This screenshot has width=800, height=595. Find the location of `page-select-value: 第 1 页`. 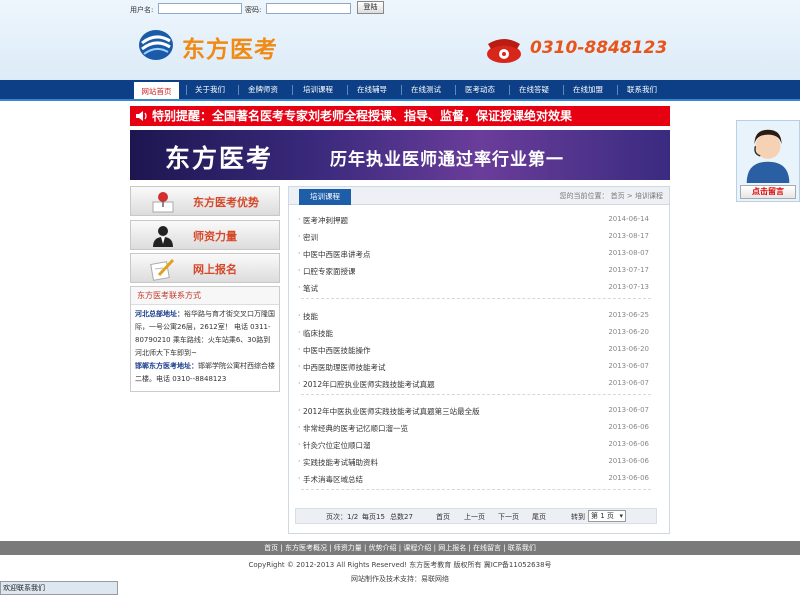

page-select-value: 第 1 页 is located at coordinates (602, 516).